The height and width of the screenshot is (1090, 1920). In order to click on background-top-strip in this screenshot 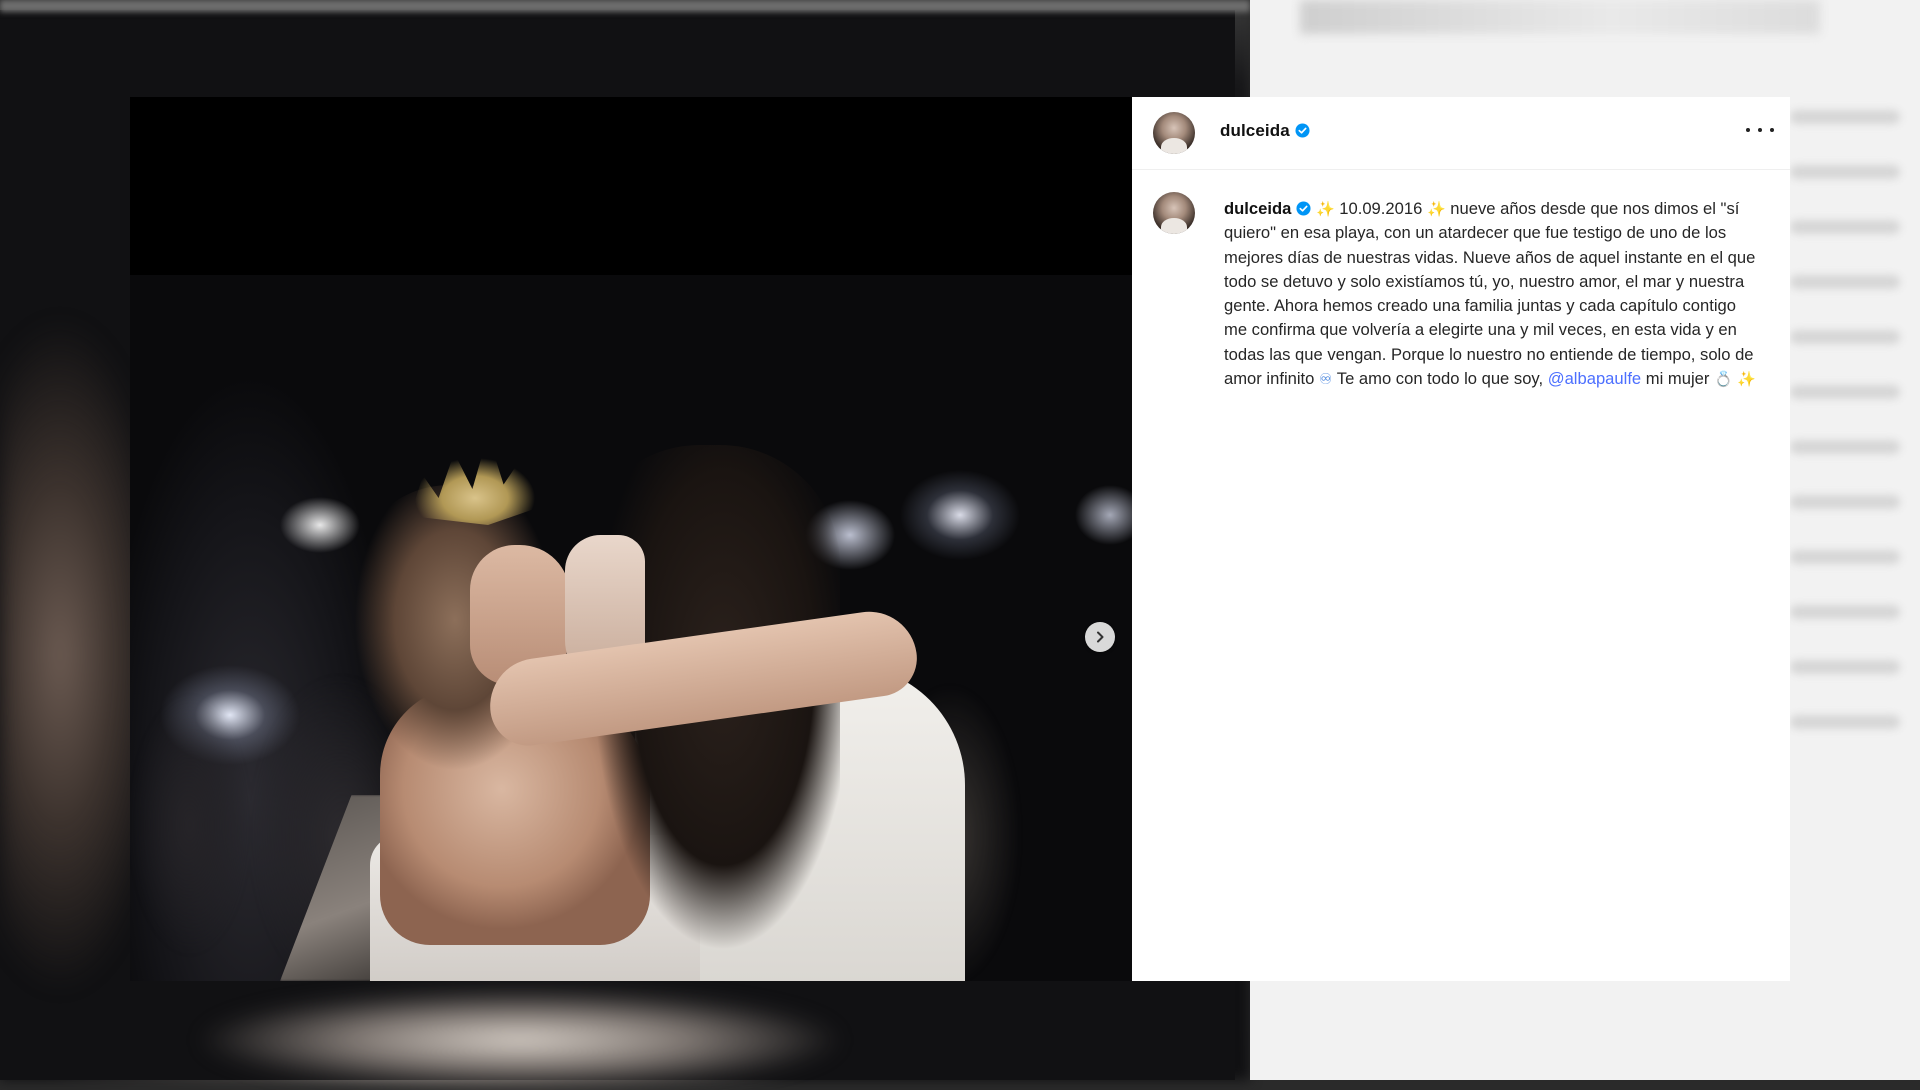, I will do `click(625, 6)`.